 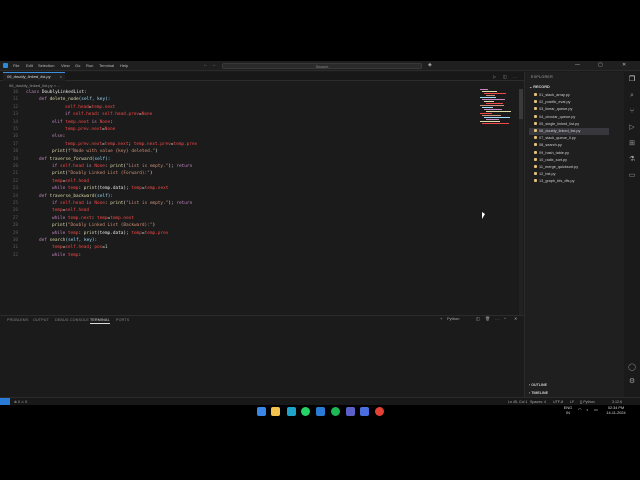 I want to click on chrome-icon, so click(x=379, y=411).